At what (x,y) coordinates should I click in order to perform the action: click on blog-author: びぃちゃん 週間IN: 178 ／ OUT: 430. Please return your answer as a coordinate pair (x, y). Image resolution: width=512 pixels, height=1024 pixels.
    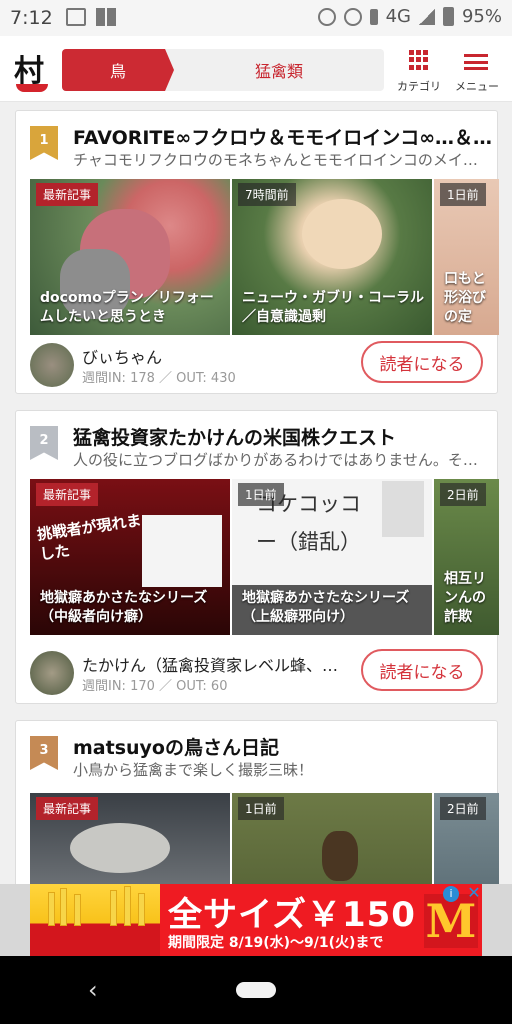
    Looking at the image, I should click on (195, 365).